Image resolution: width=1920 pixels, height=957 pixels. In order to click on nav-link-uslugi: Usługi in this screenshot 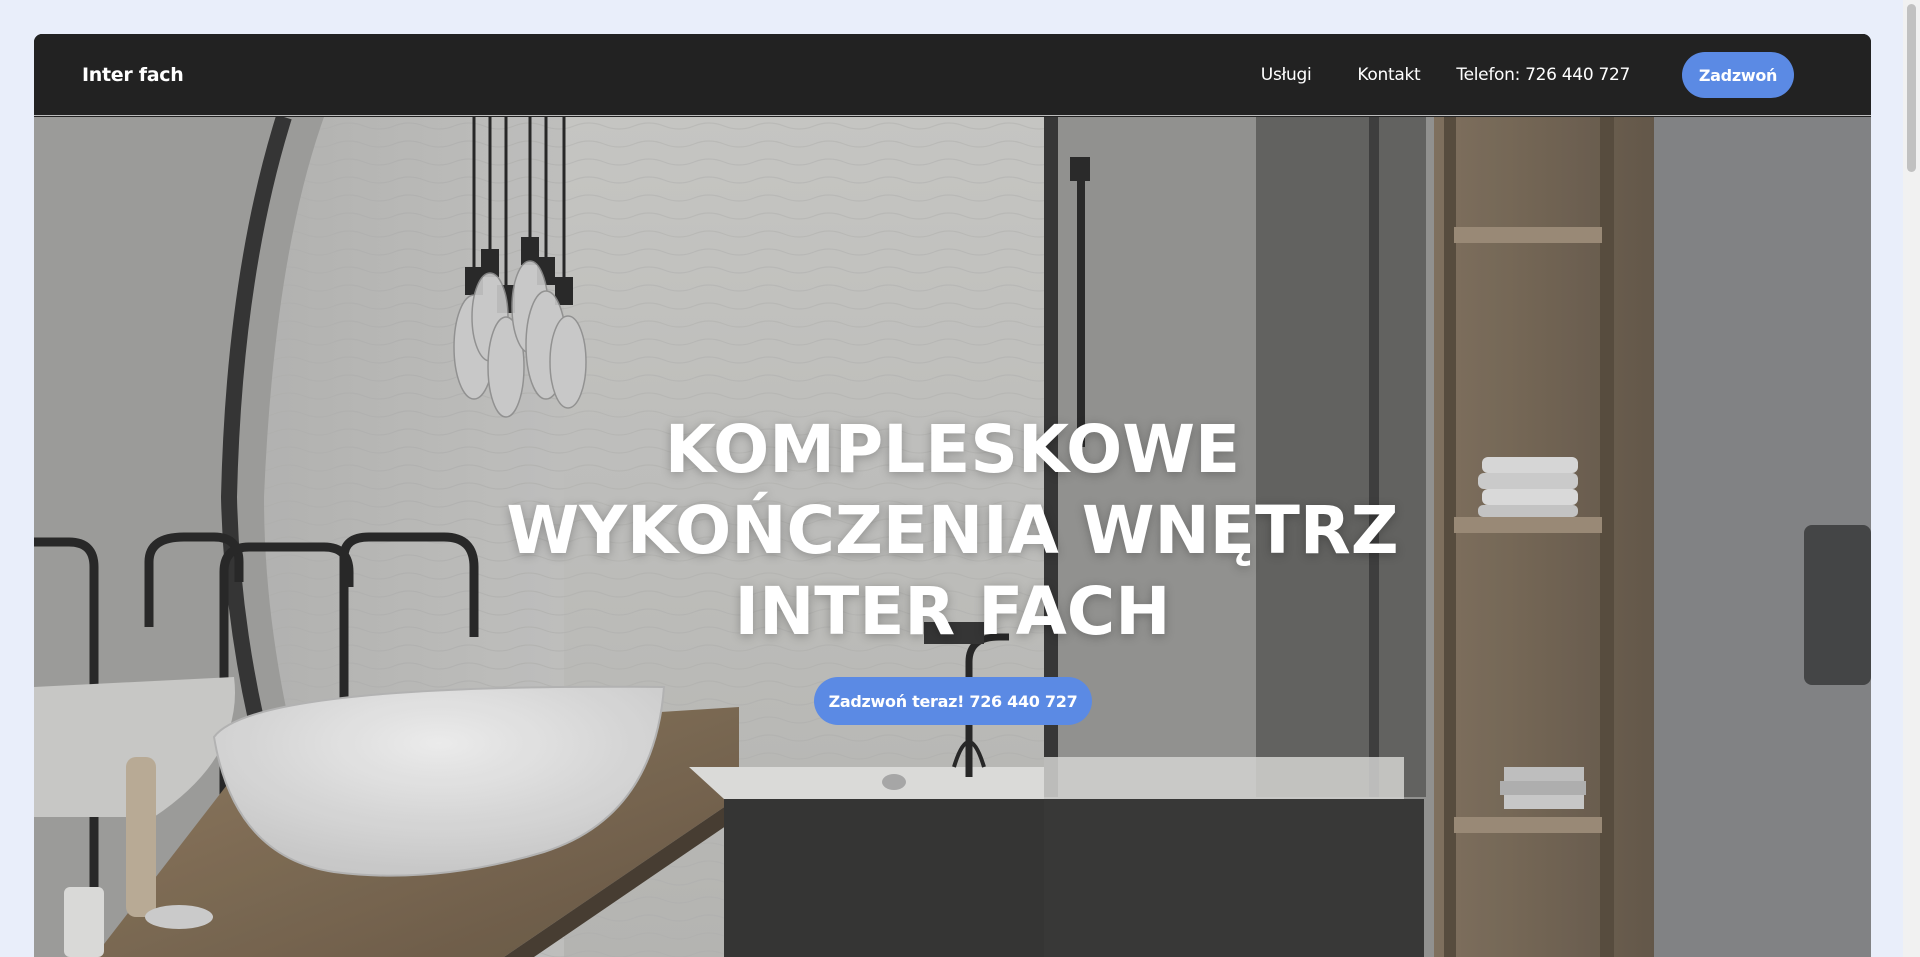, I will do `click(1286, 75)`.